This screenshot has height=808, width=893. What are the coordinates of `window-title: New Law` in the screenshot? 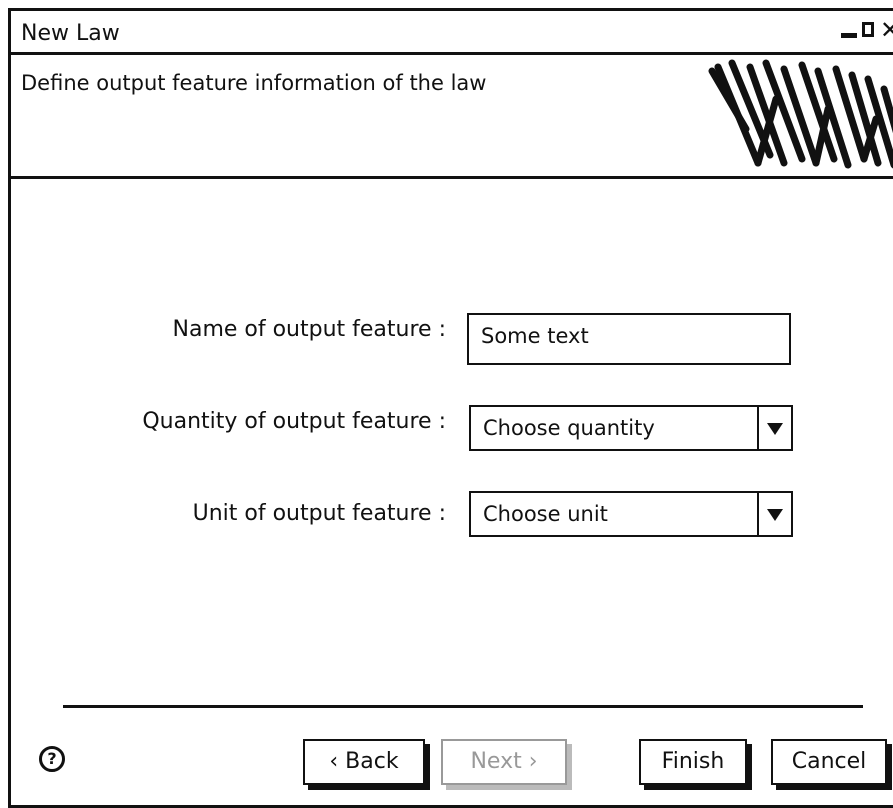 It's located at (70, 33).